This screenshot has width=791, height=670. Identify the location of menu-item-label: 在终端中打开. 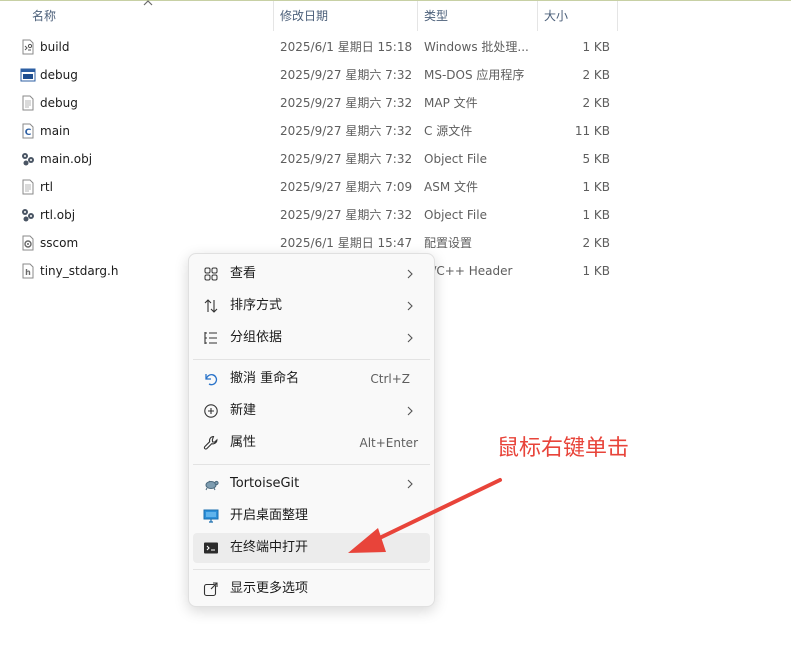
(269, 547).